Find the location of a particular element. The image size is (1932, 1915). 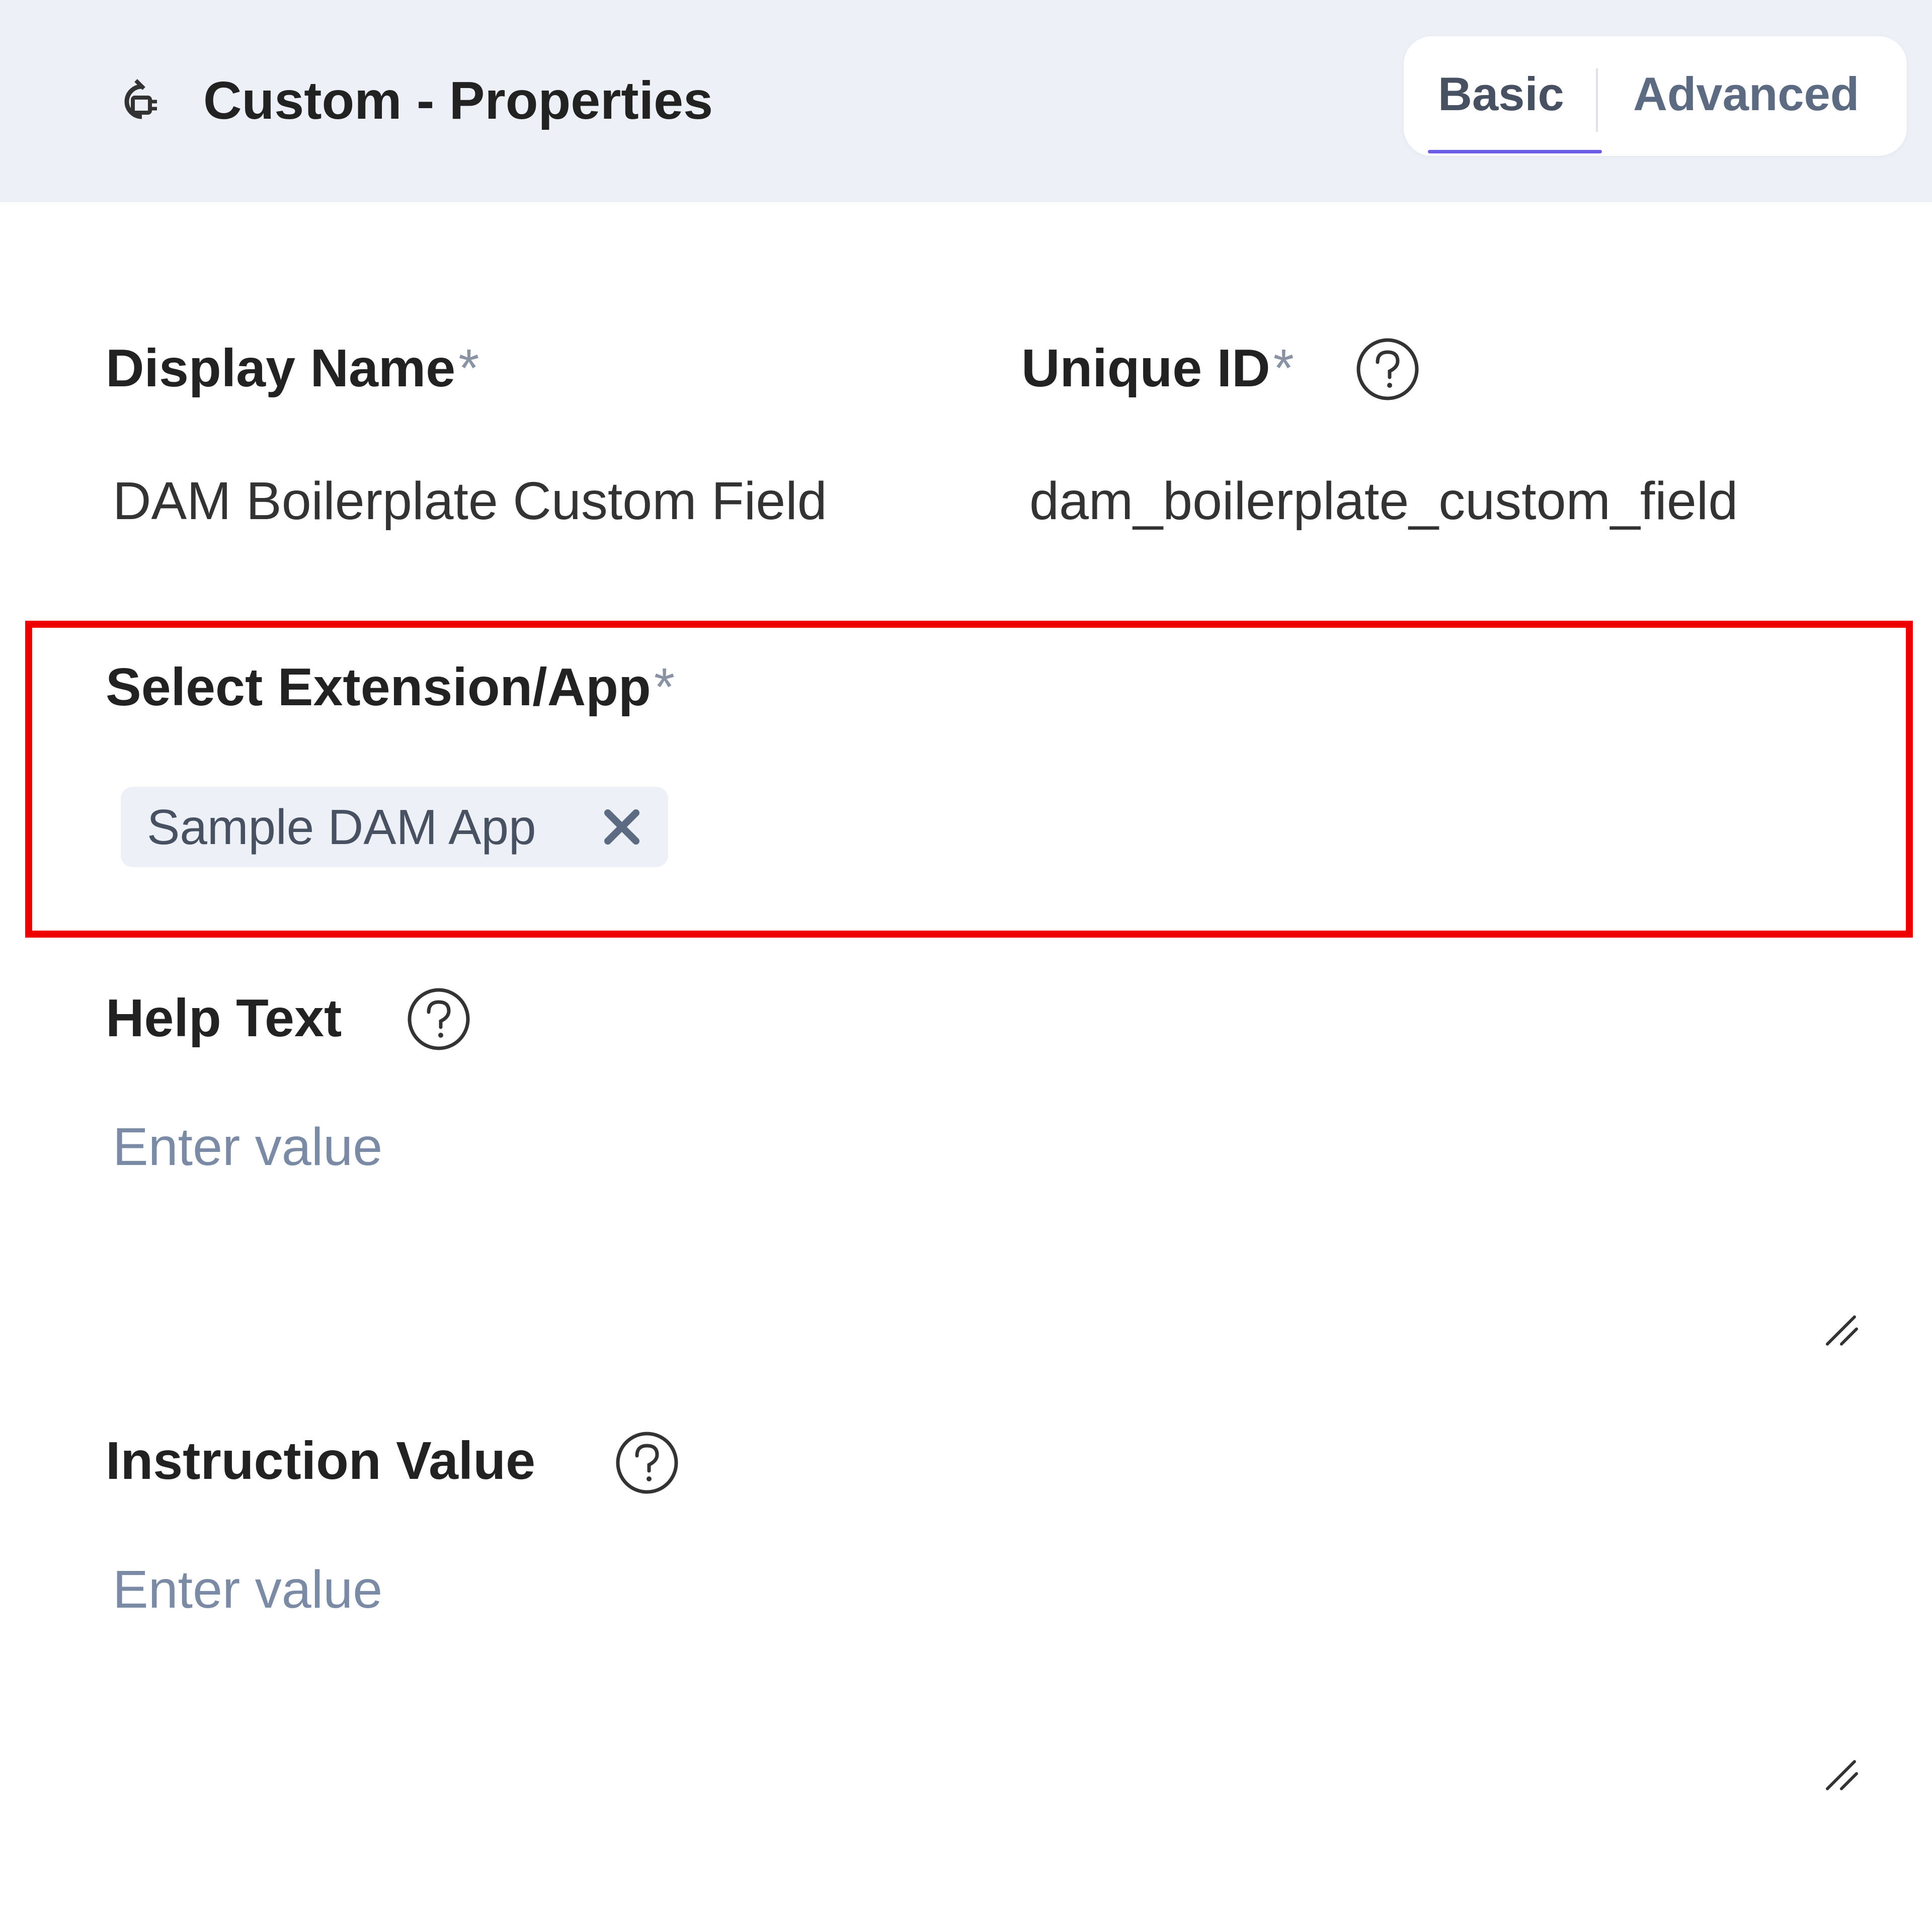

unique-id-label: Unique ID* is located at coordinates (1157, 368).